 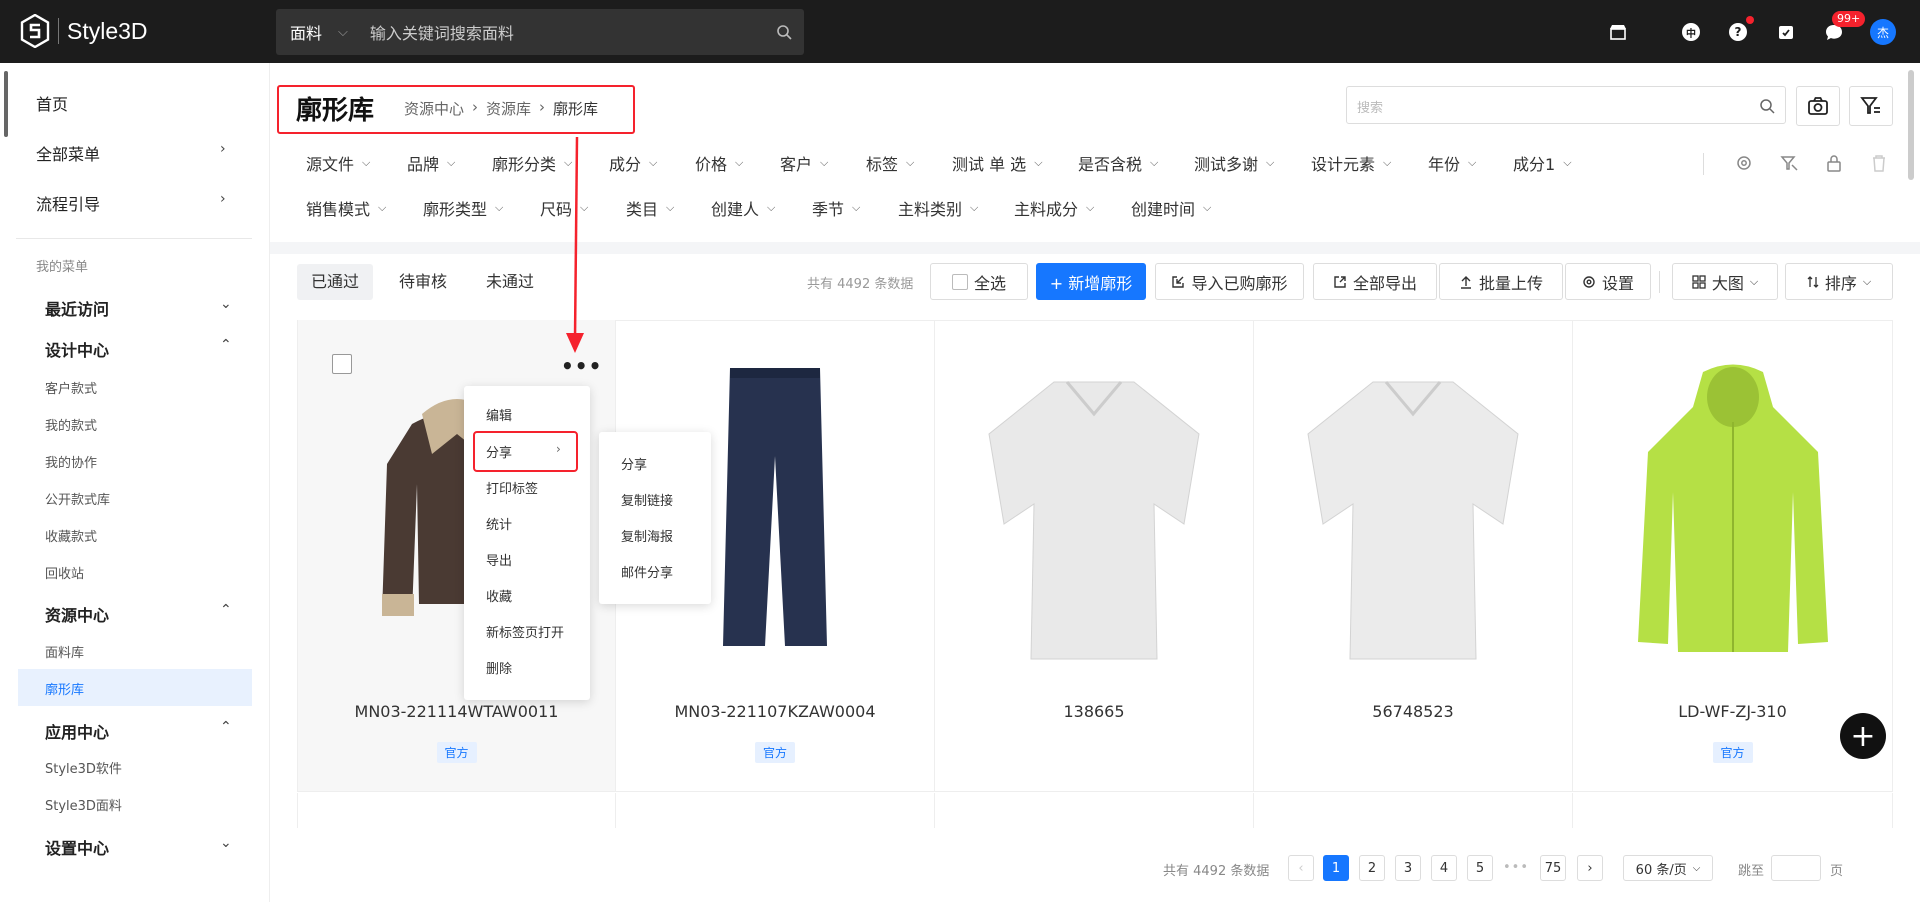 What do you see at coordinates (510, 282) in the screenshot?
I see `tab-rejected: 未通过` at bounding box center [510, 282].